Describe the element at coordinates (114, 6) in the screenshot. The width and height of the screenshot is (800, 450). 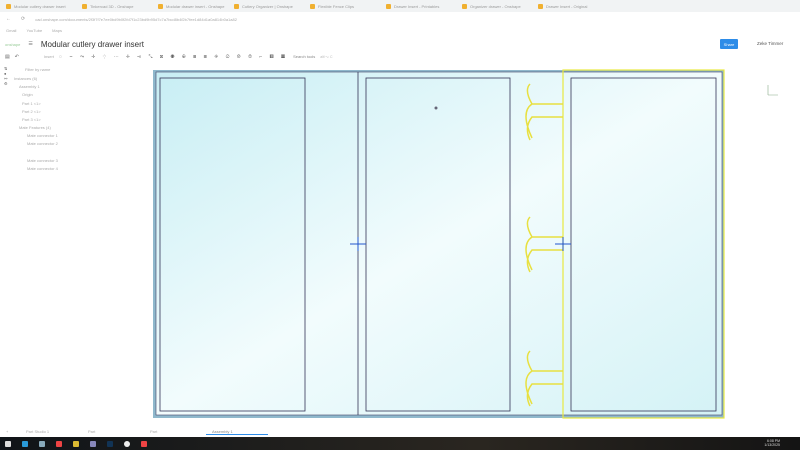
I see `browser-tab: Tinkercad 3D - Onshape` at that location.